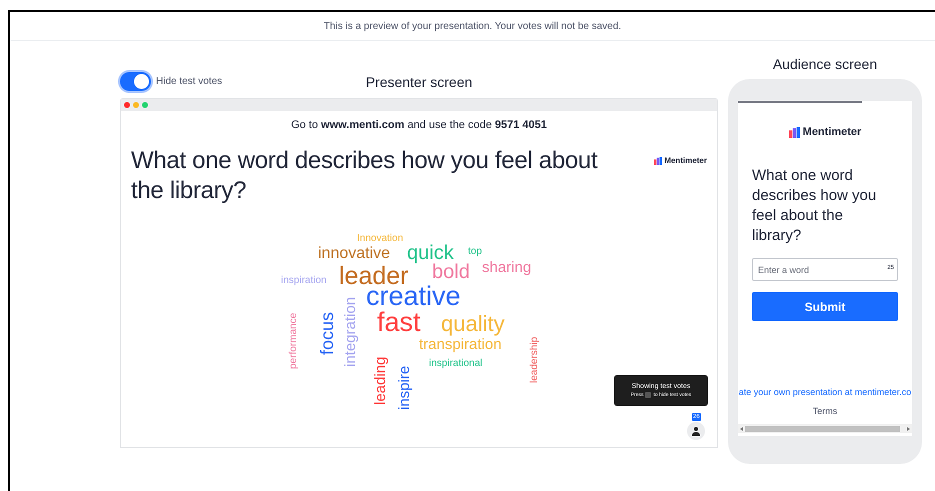 Image resolution: width=935 pixels, height=491 pixels. I want to click on cloud-word: inspirational, so click(455, 364).